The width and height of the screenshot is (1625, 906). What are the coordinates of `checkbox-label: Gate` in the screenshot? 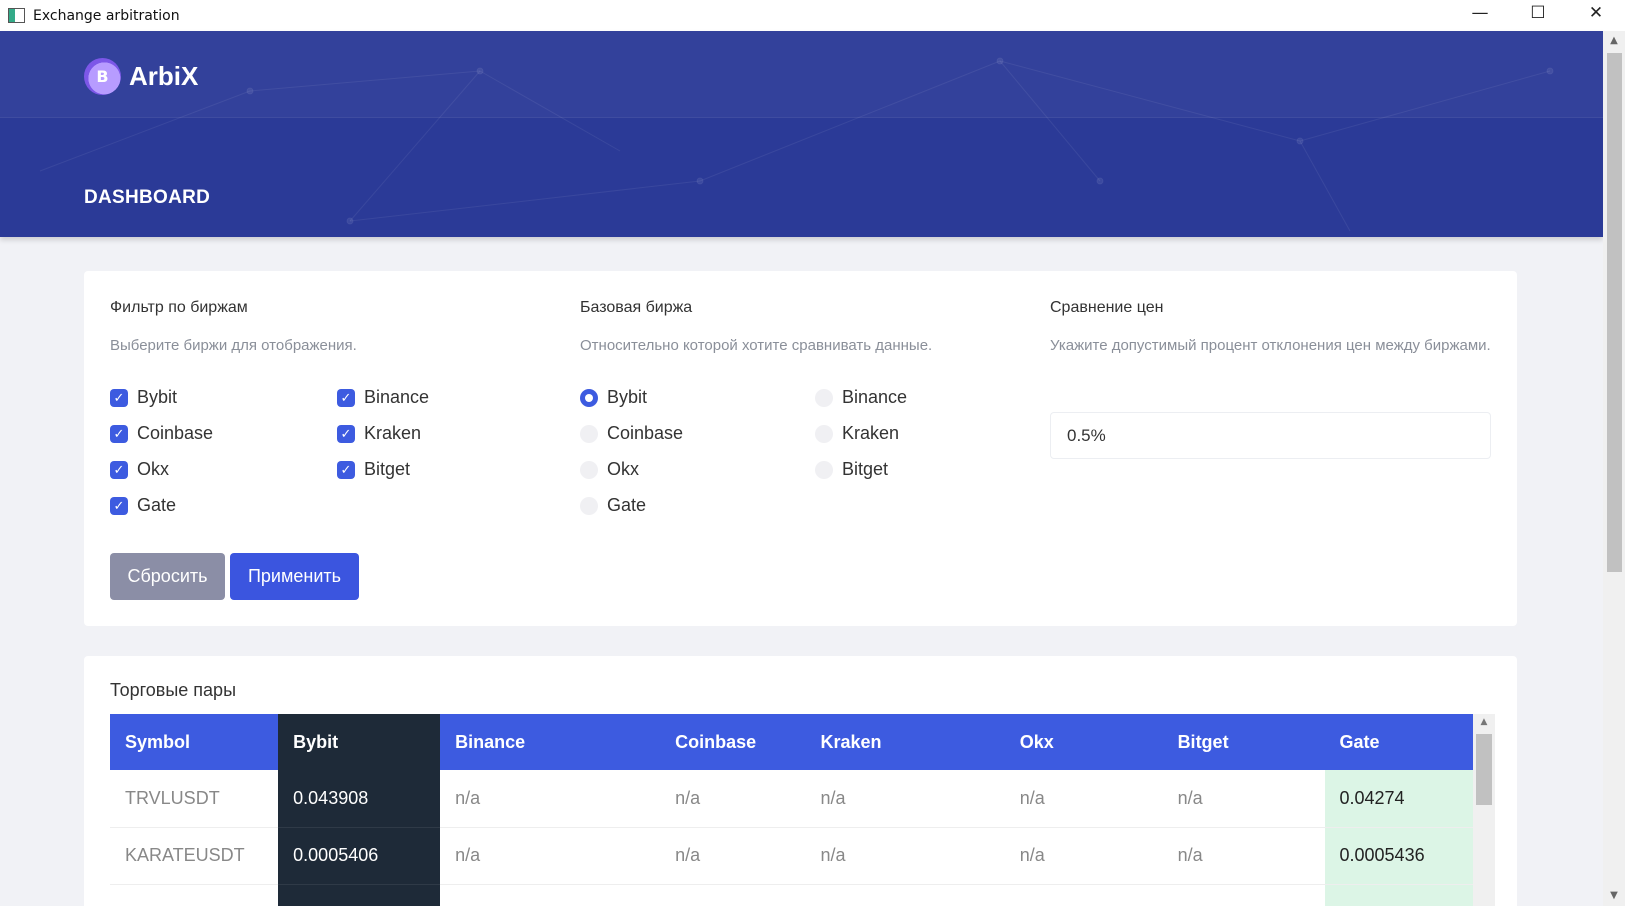 It's located at (157, 505).